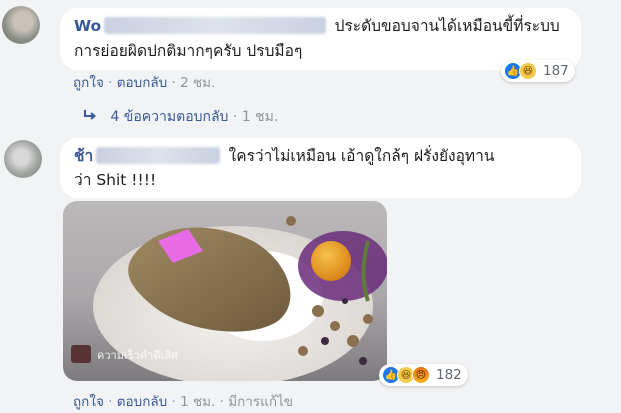 Image resolution: width=621 pixels, height=413 pixels. I want to click on reaction-count: 187, so click(556, 71).